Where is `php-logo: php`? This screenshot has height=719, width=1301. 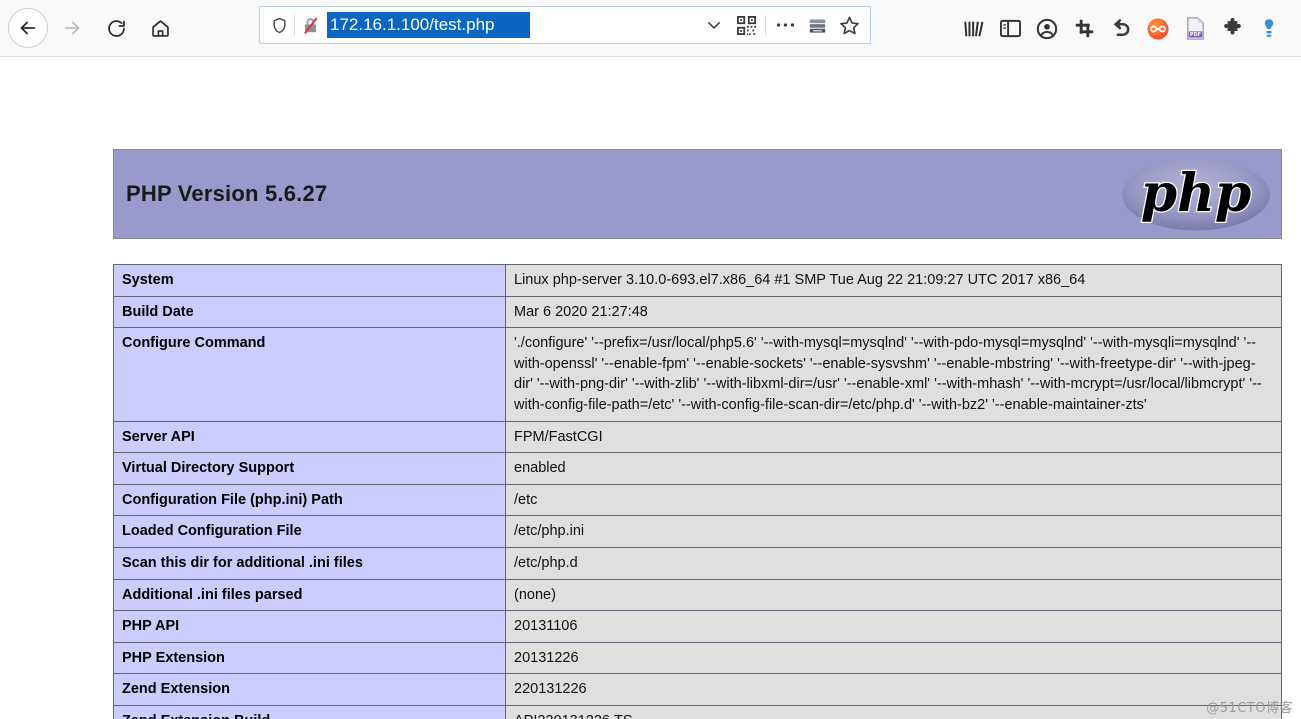
php-logo: php is located at coordinates (1196, 194).